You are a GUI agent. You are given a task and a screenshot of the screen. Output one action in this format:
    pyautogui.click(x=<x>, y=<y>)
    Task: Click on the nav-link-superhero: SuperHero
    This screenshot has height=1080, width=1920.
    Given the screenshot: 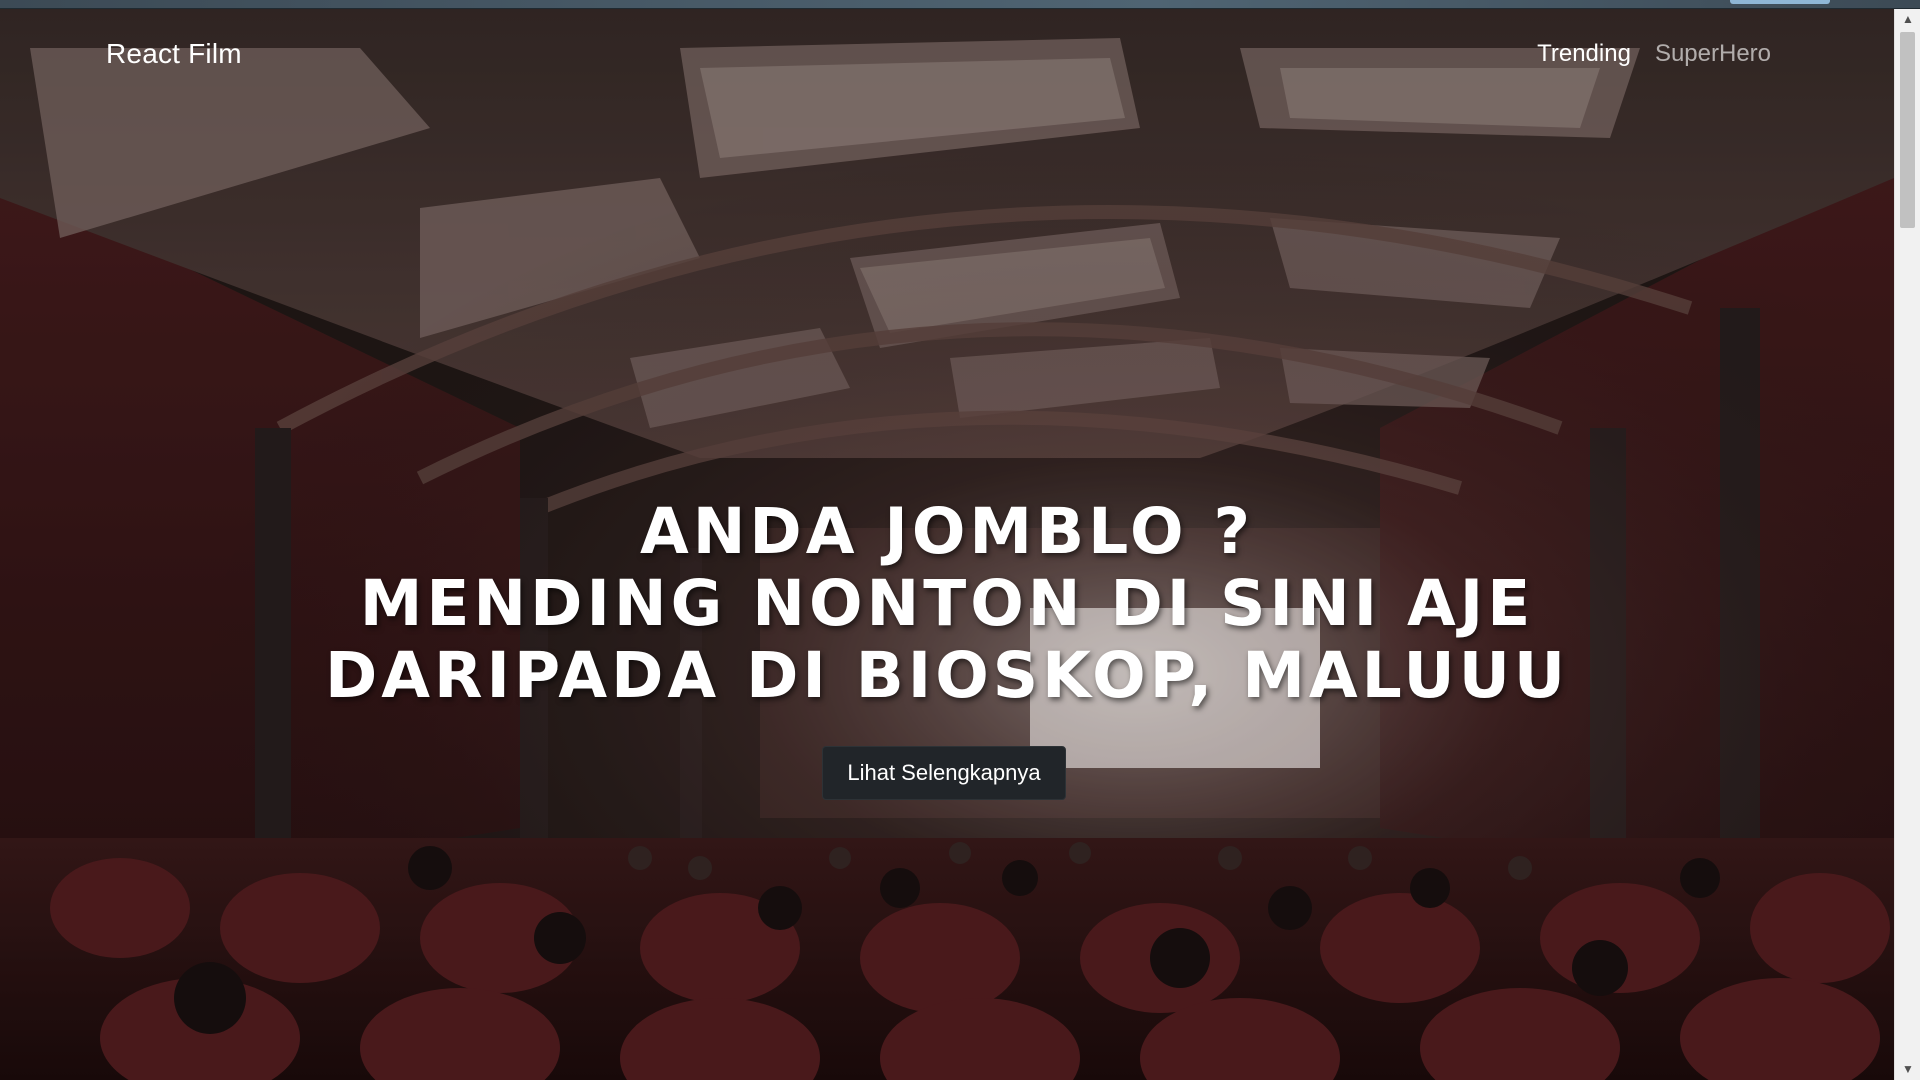 What is the action you would take?
    pyautogui.click(x=1713, y=54)
    